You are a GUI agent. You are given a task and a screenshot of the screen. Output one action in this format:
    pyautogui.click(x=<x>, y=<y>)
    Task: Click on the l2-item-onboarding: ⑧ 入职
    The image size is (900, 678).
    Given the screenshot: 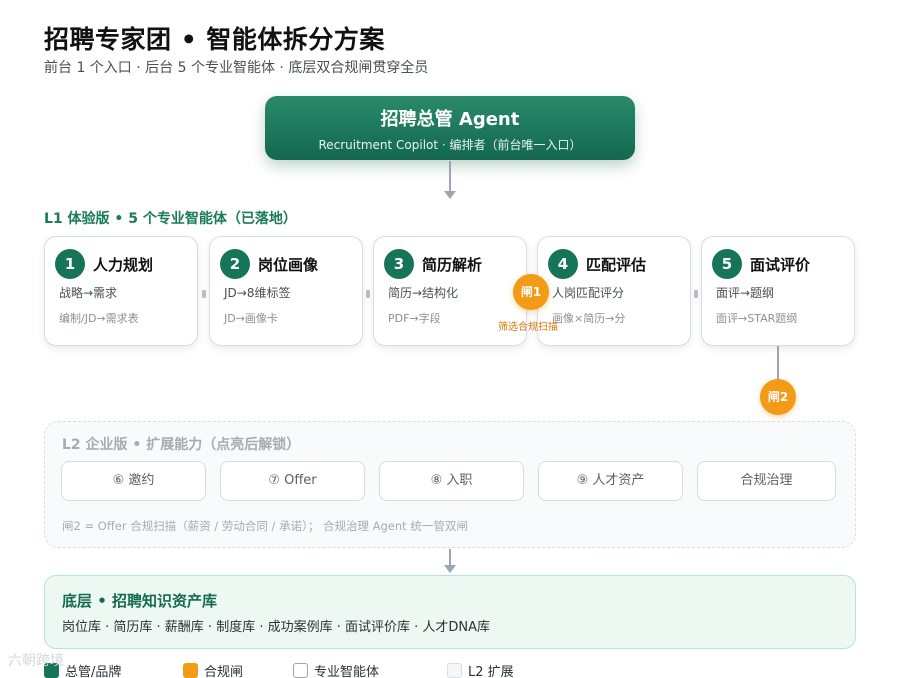 What is the action you would take?
    pyautogui.click(x=451, y=481)
    